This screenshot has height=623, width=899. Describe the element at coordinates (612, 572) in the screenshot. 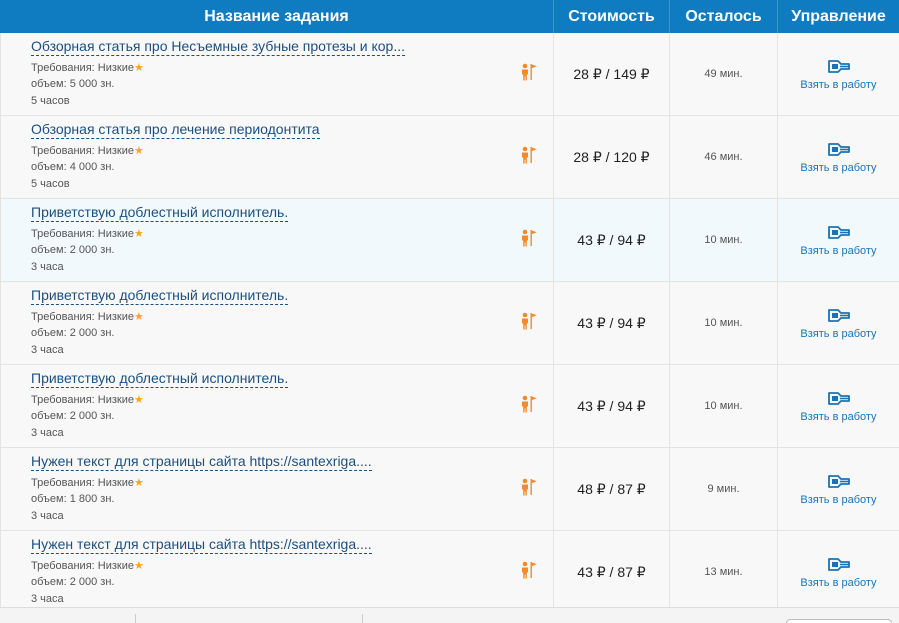

I see `task-cost: 43 ₽ / 87 ₽` at that location.